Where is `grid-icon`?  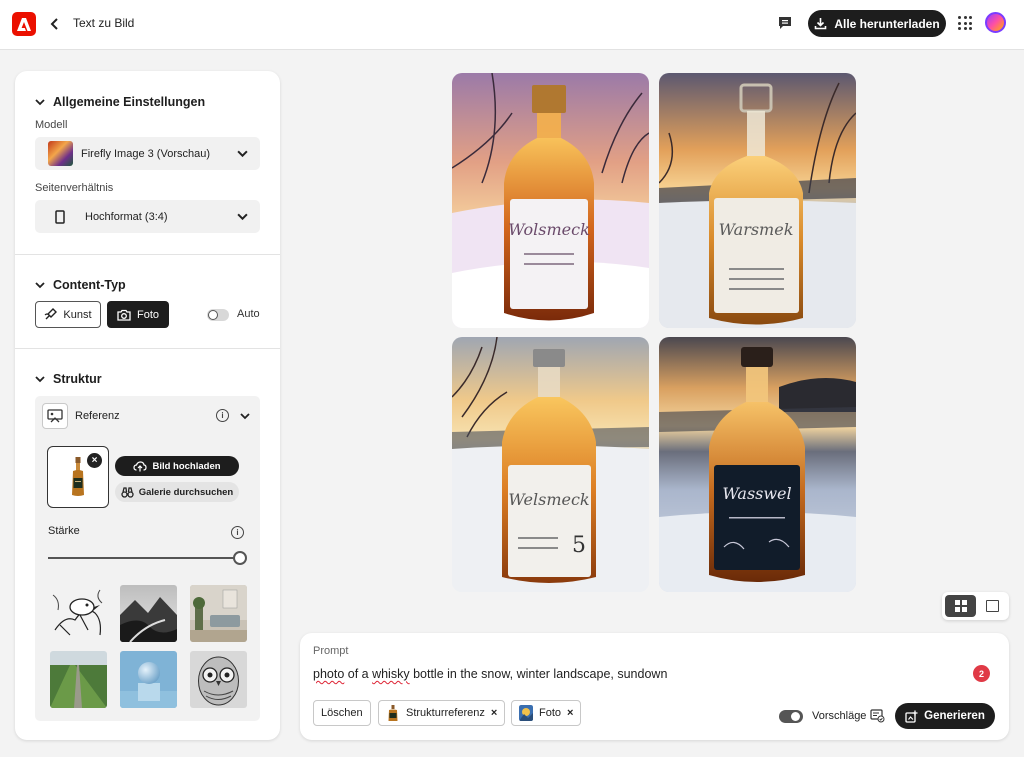
grid-icon is located at coordinates (960, 606).